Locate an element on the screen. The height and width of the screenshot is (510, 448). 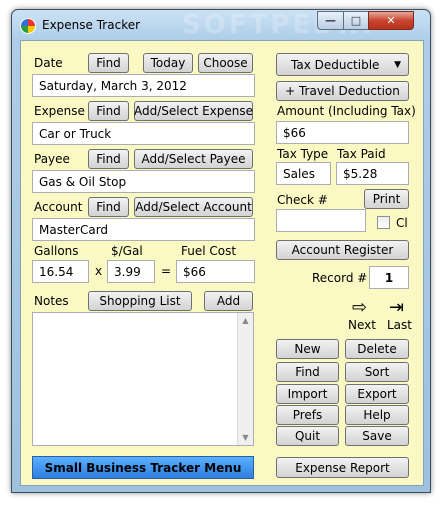
quit-button: Quit is located at coordinates (307, 436).